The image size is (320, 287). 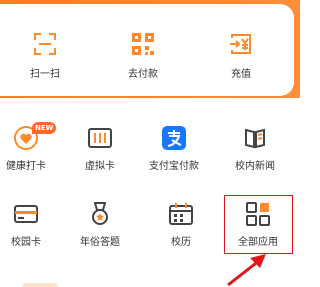 I want to click on arrow-pointer-icon, so click(x=246, y=270).